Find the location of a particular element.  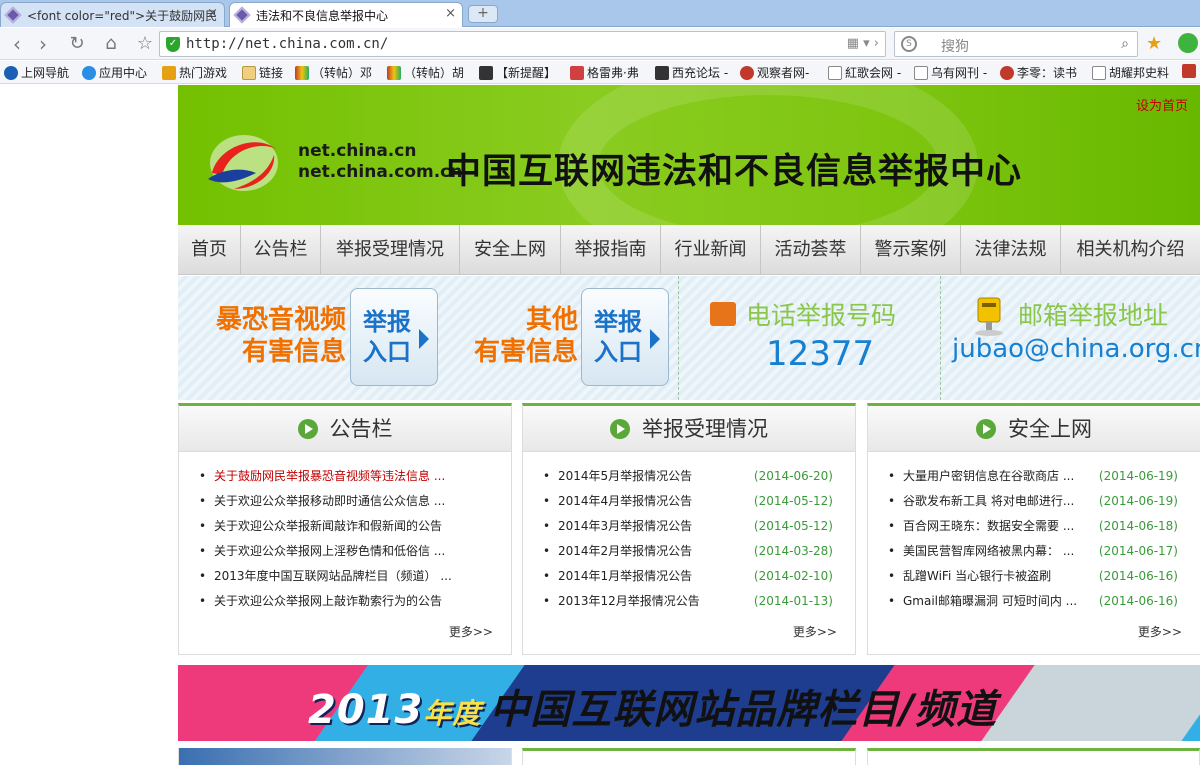

menu-item-warning-cases: 警示案例 is located at coordinates (911, 250).